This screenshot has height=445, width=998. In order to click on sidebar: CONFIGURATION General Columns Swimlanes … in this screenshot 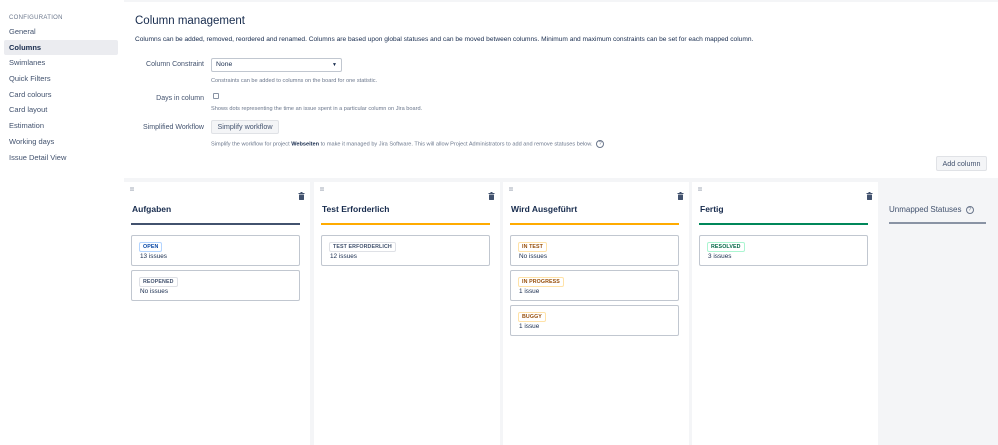, I will do `click(62, 222)`.